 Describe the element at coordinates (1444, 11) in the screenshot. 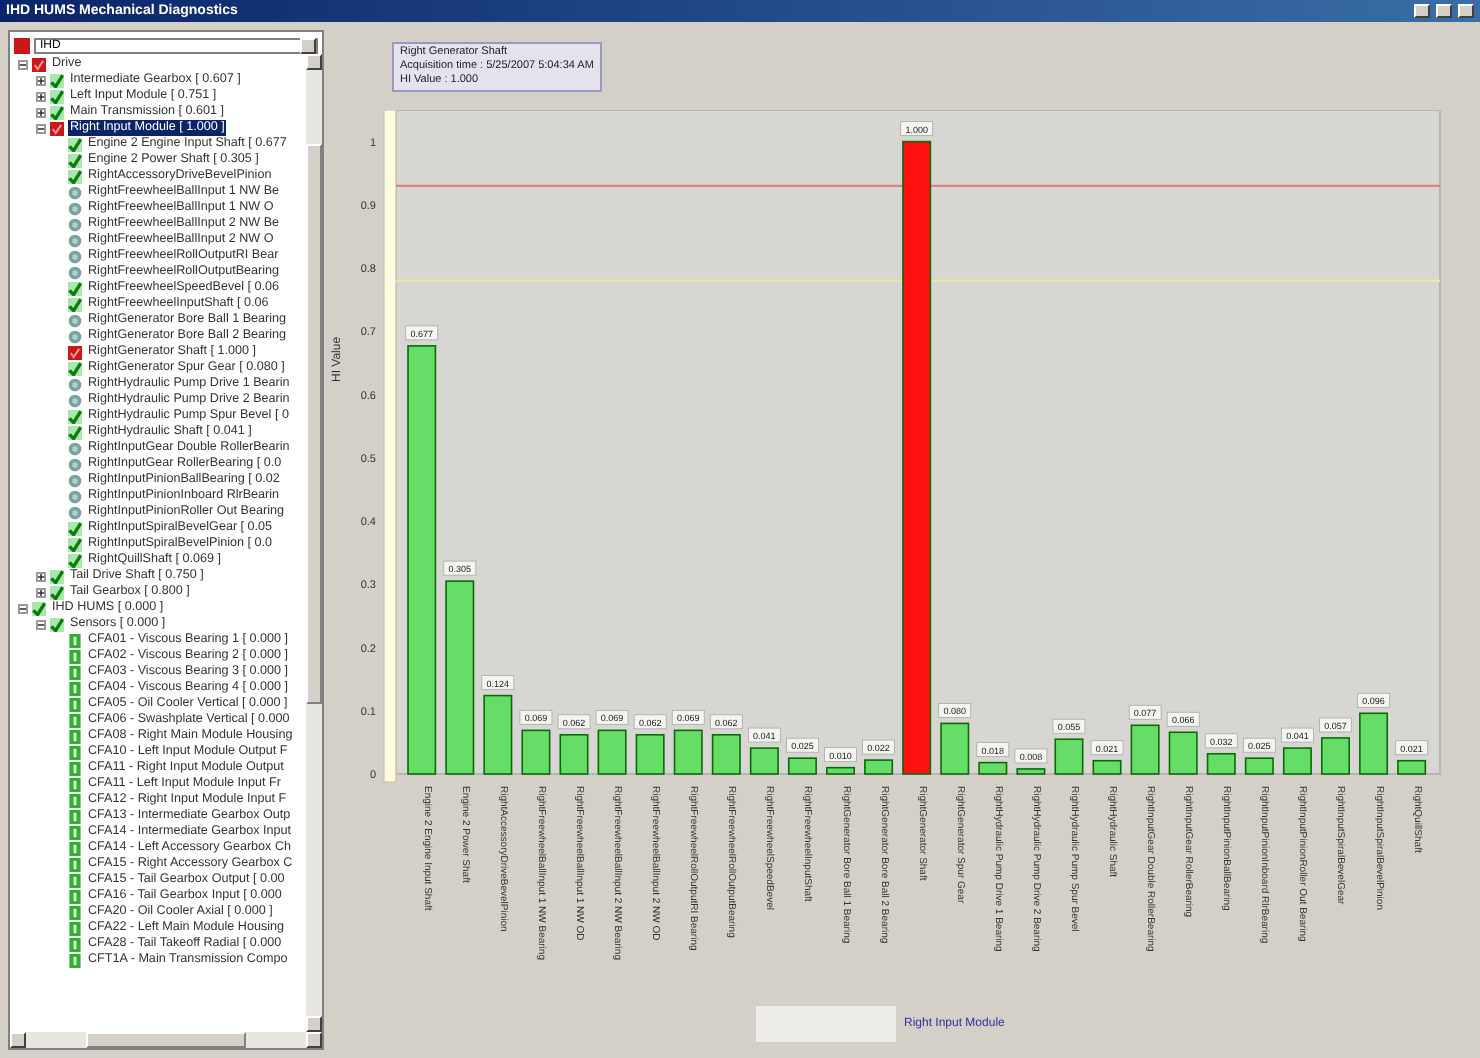

I see `maximize-button` at that location.